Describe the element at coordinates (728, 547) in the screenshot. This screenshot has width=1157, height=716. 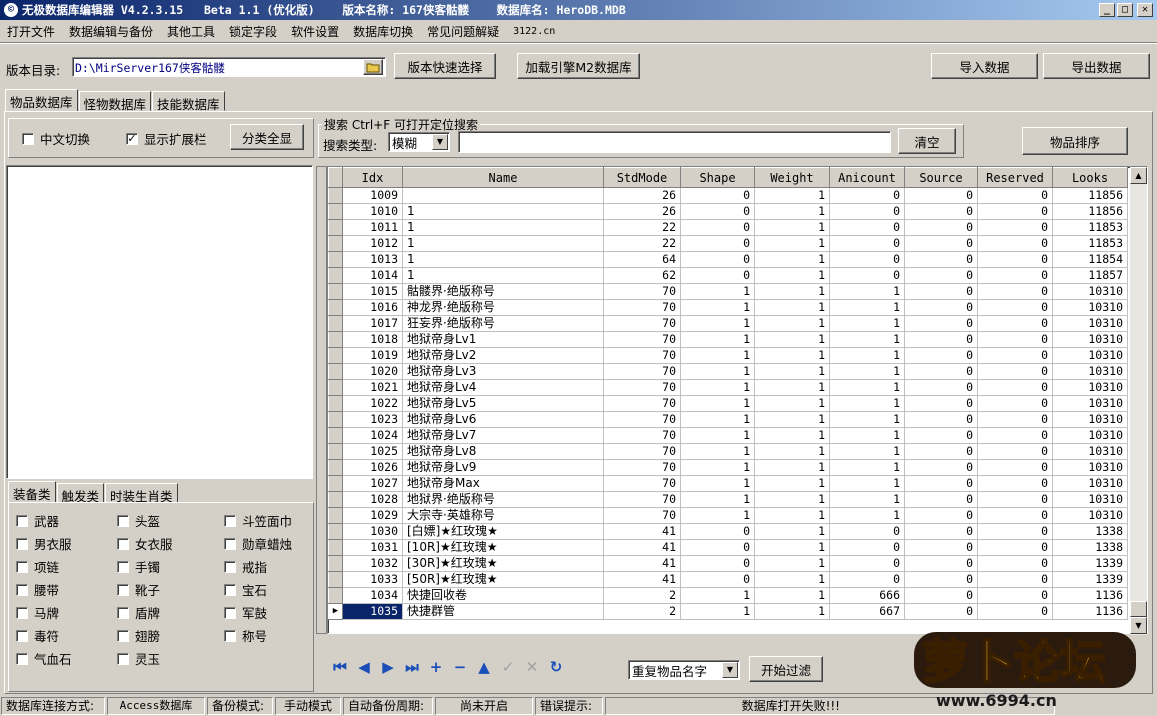
I see `table-row: 1031 [10R]★红玫瑰★ 41 0 1 0 0 0 1338` at that location.